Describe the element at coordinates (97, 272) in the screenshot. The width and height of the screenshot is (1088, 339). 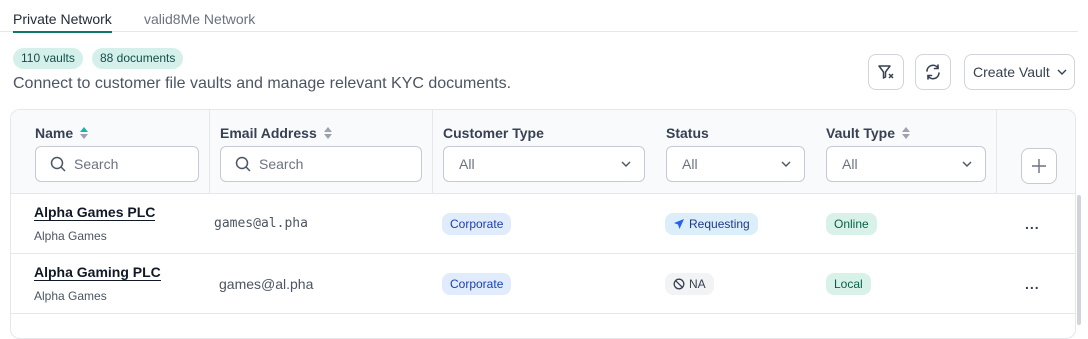
I see `customer-name-link: Alpha Gaming PLC` at that location.